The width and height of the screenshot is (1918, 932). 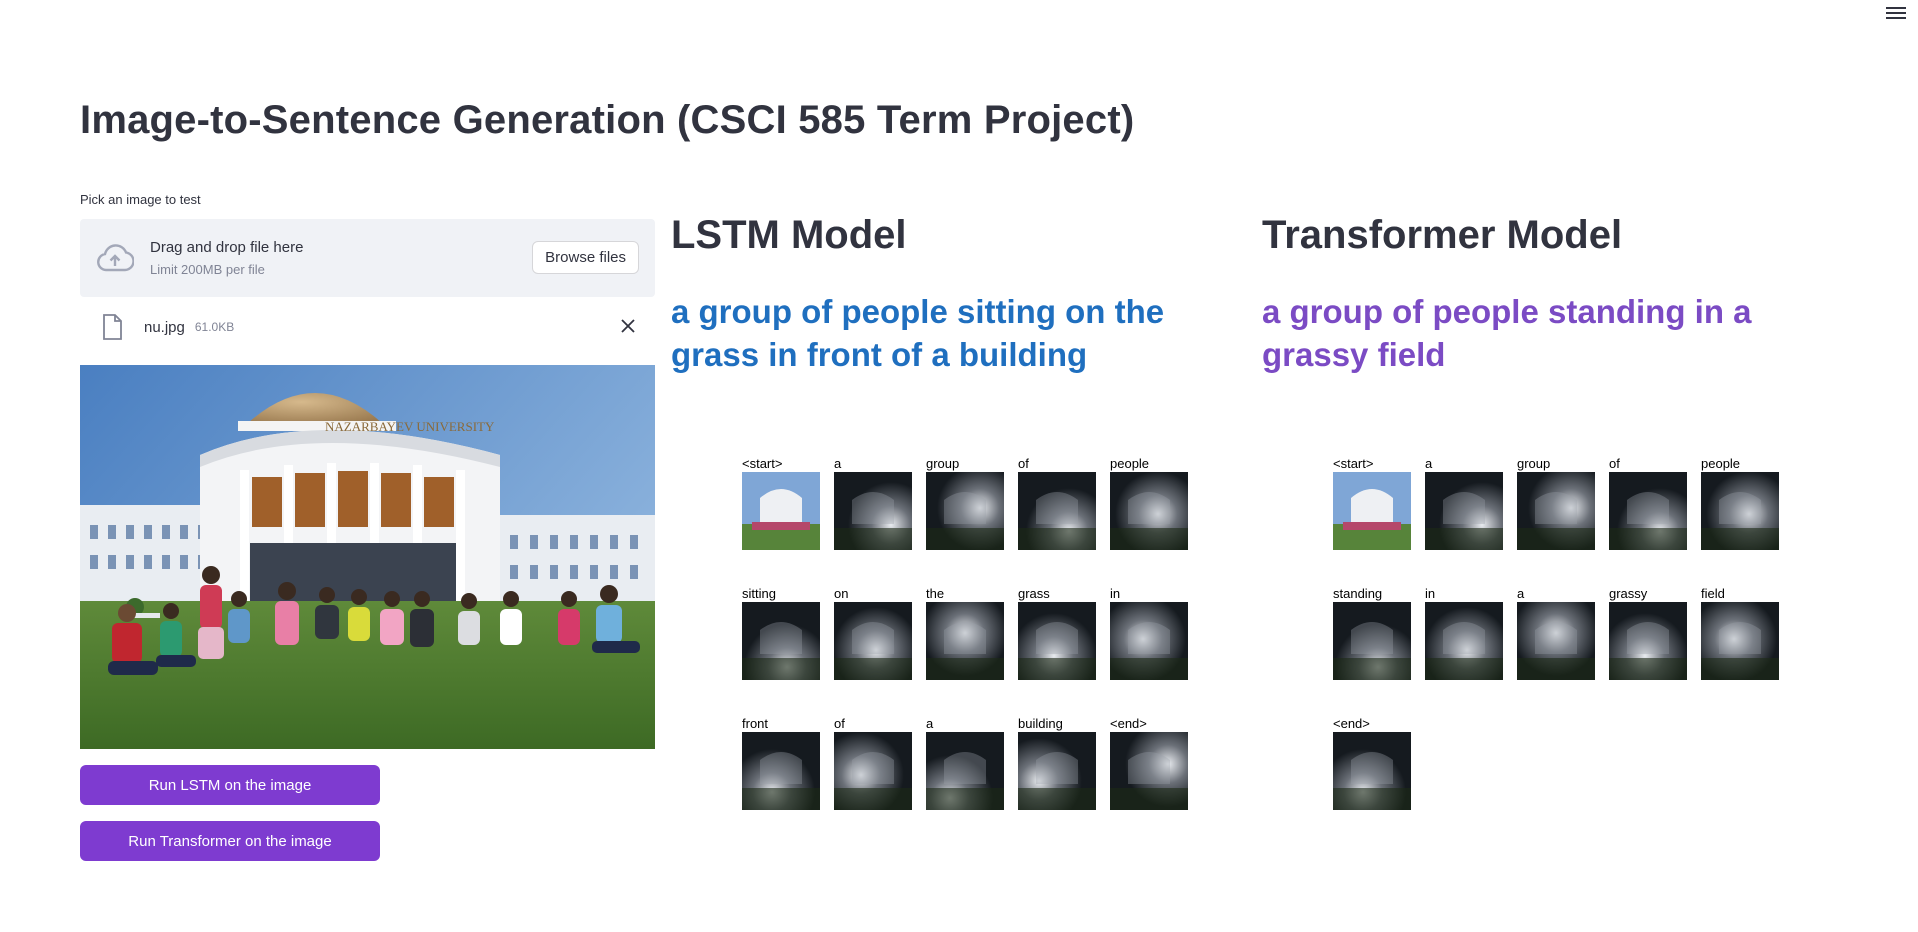 I want to click on lstm-attention-word: sitting, so click(x=761, y=594).